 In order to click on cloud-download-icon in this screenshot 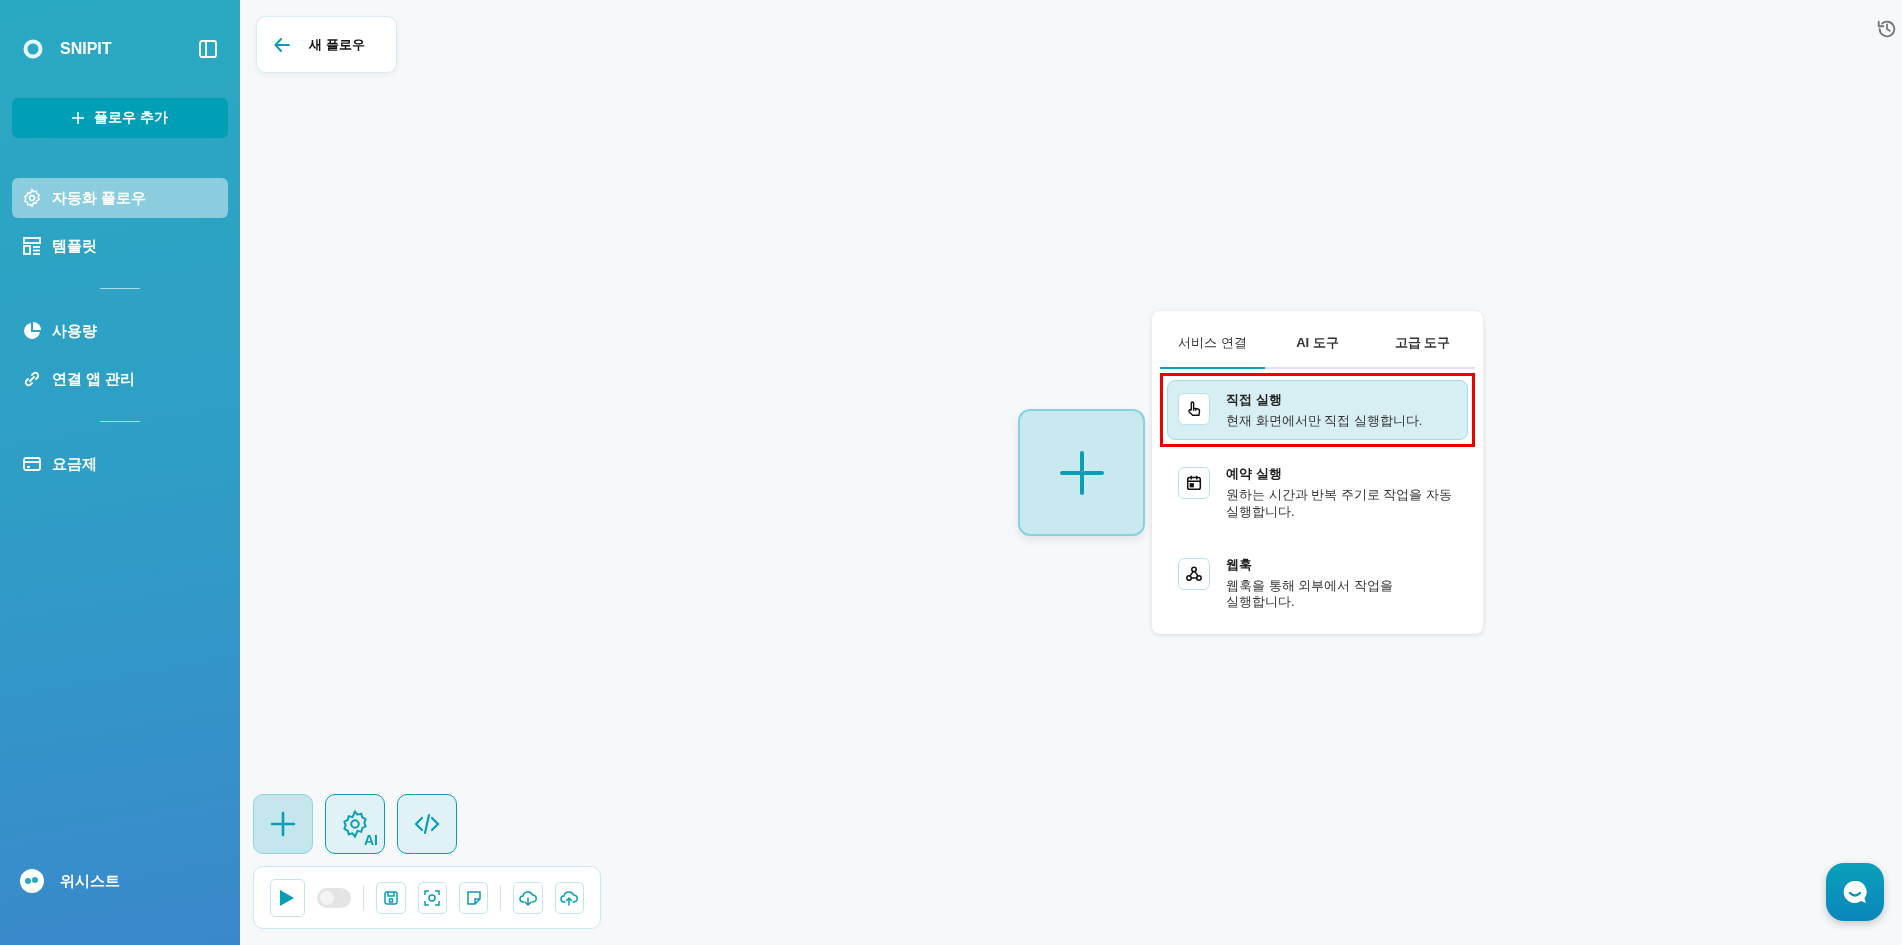, I will do `click(527, 897)`.